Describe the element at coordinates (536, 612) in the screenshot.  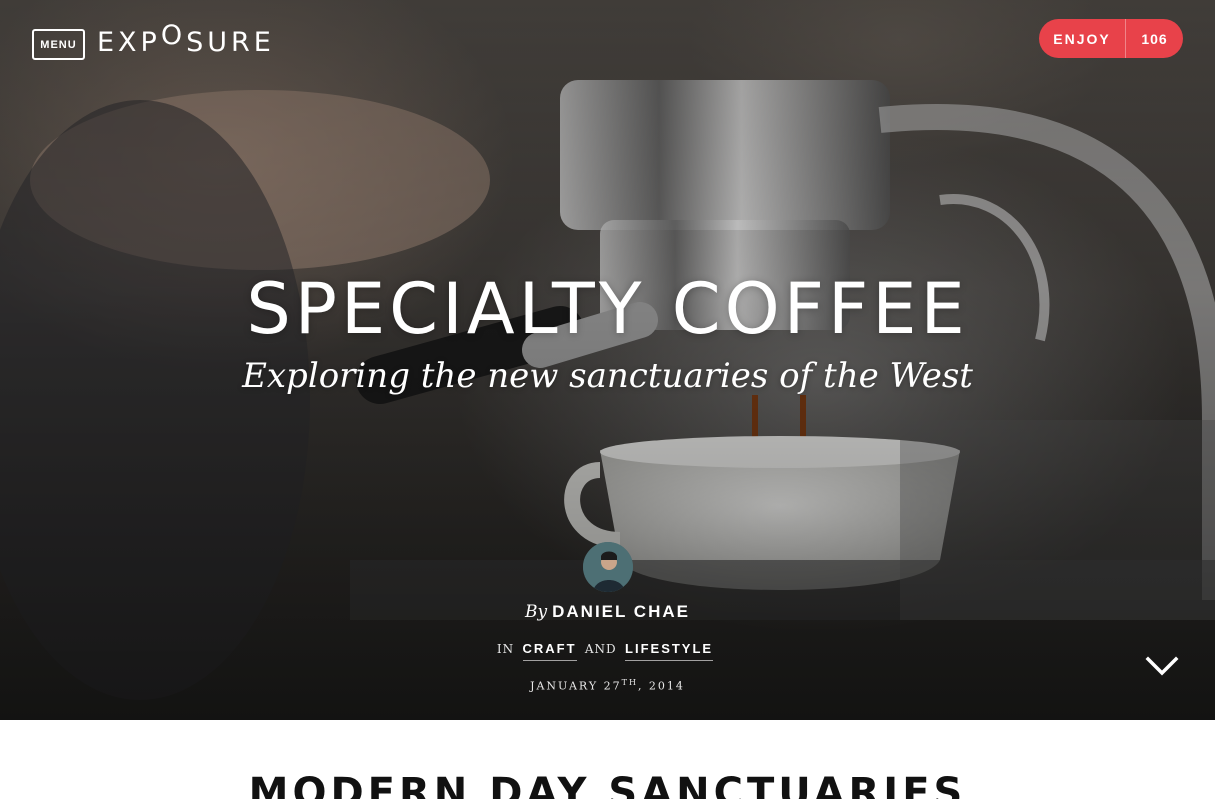
I see `by-prefix: By` at that location.